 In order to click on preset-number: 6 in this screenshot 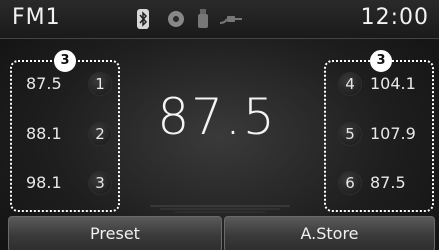, I will do `click(350, 183)`.